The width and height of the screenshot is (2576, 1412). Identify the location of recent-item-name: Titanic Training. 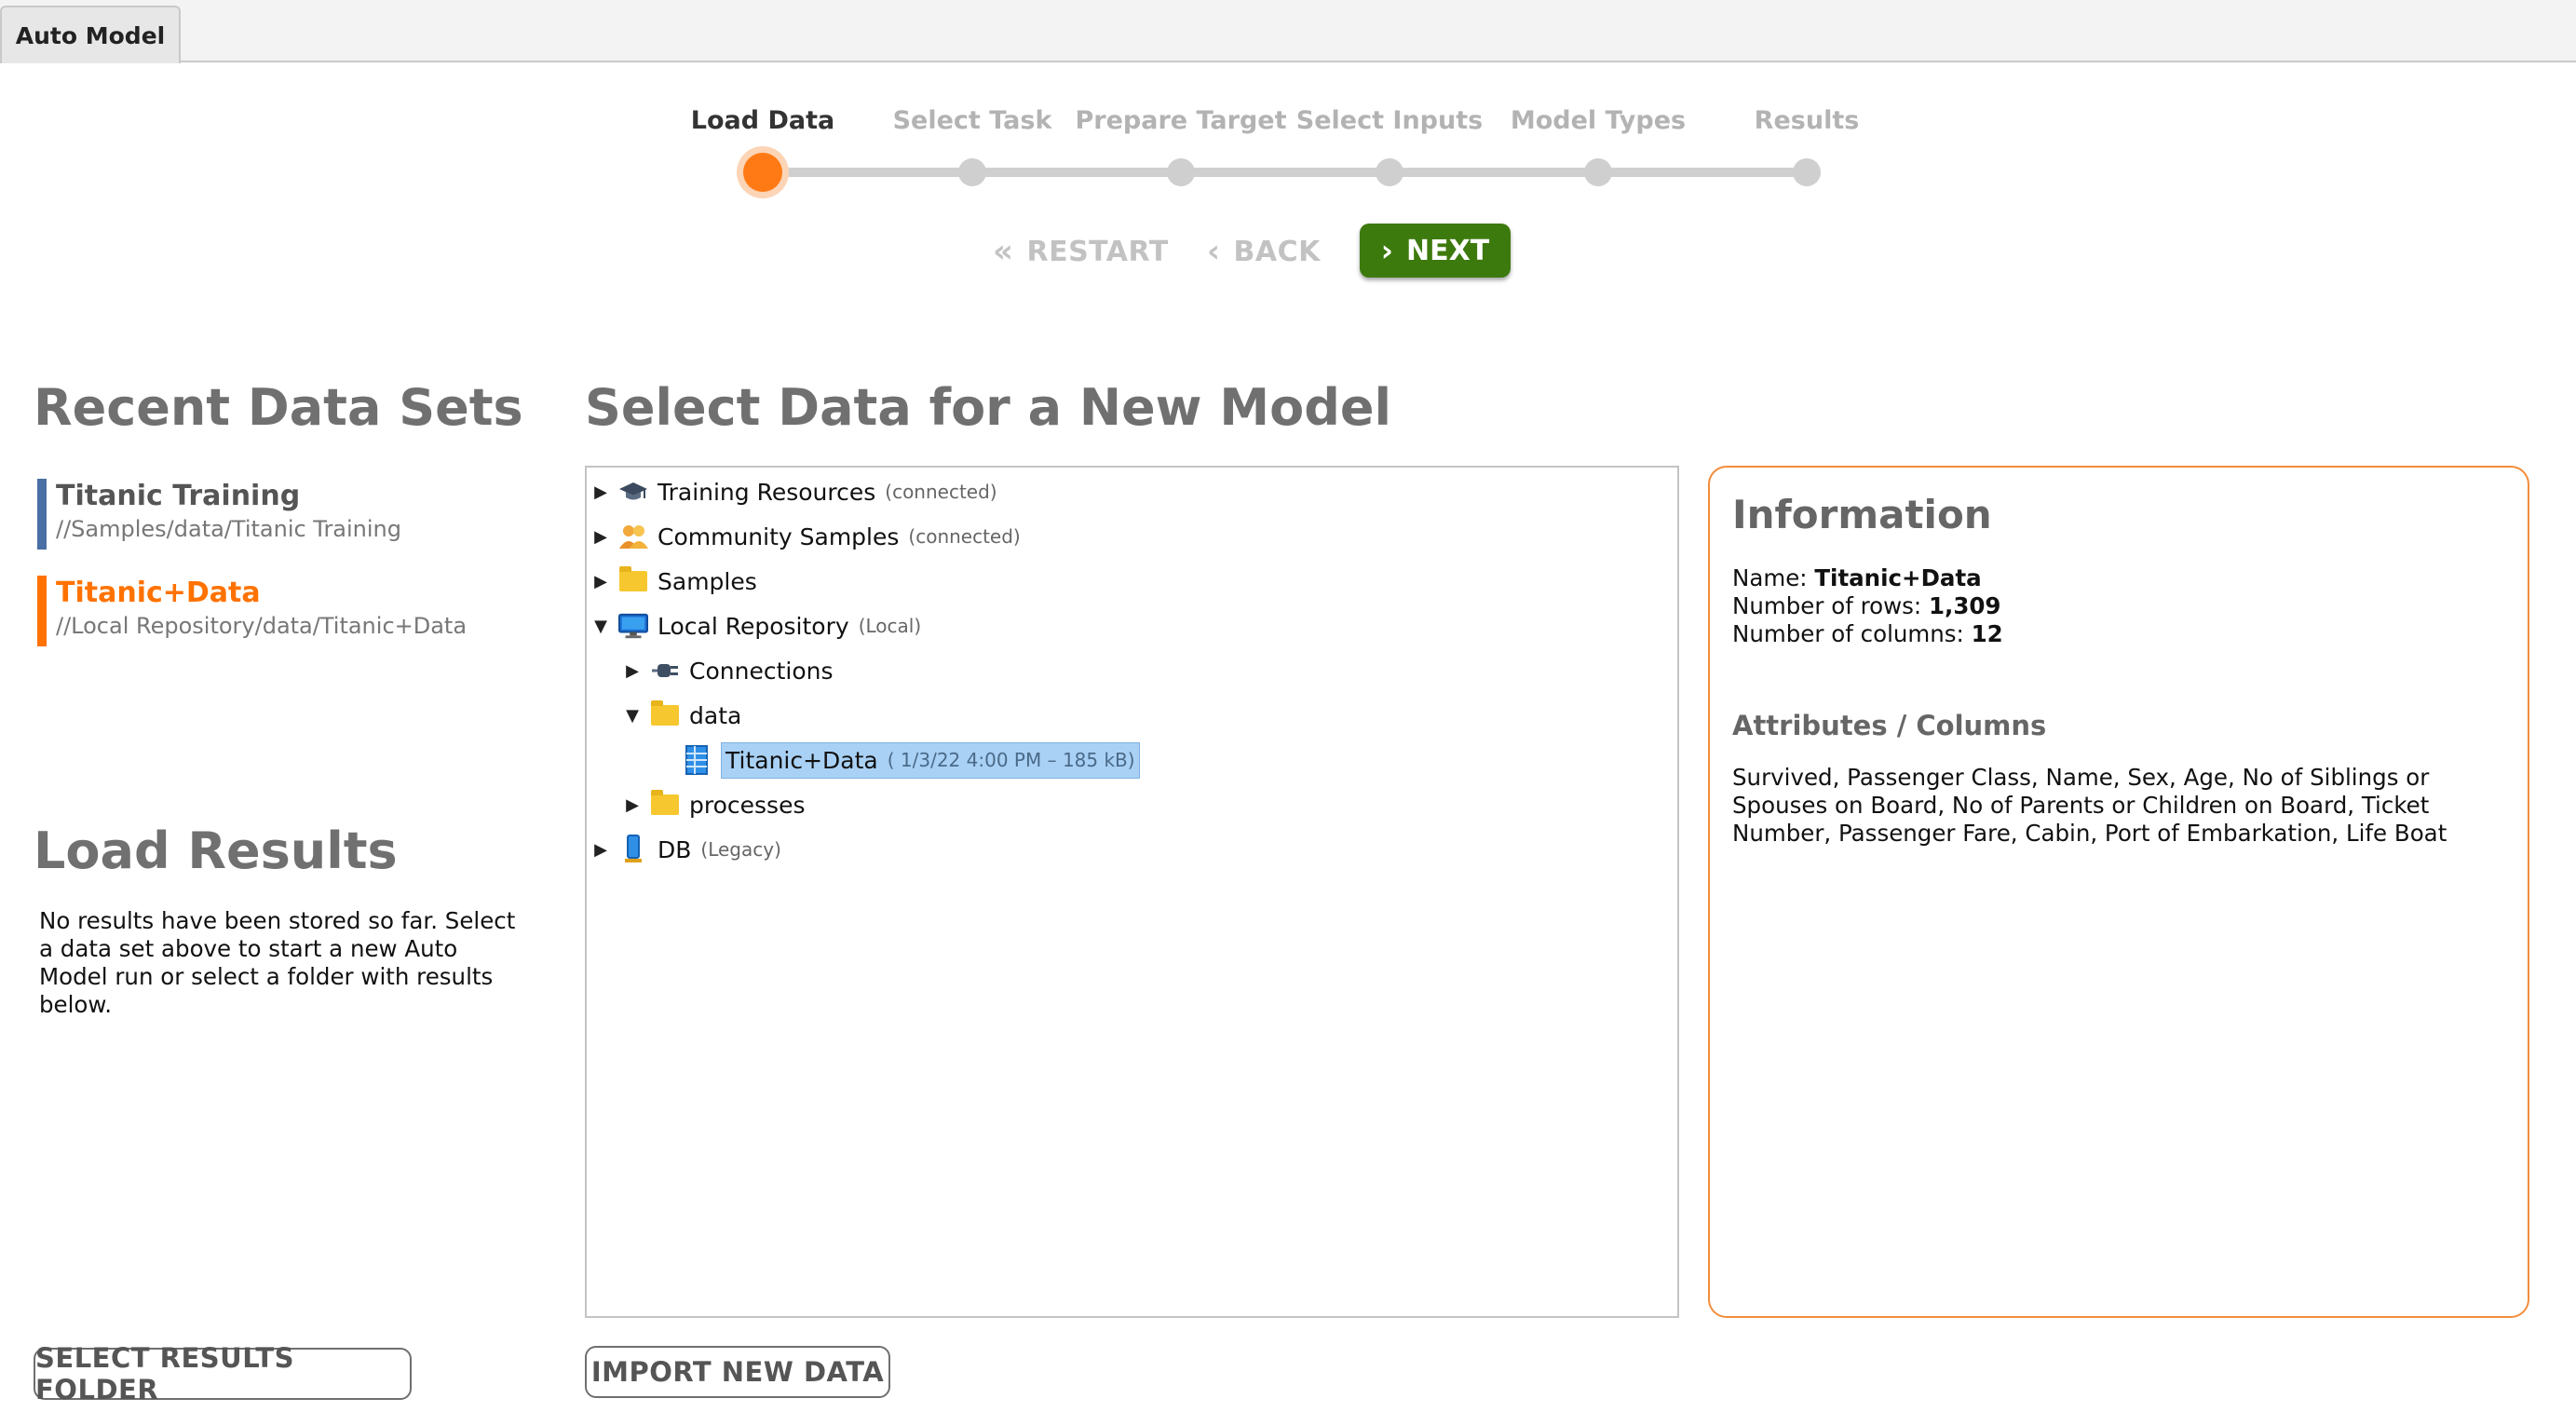
(178, 496).